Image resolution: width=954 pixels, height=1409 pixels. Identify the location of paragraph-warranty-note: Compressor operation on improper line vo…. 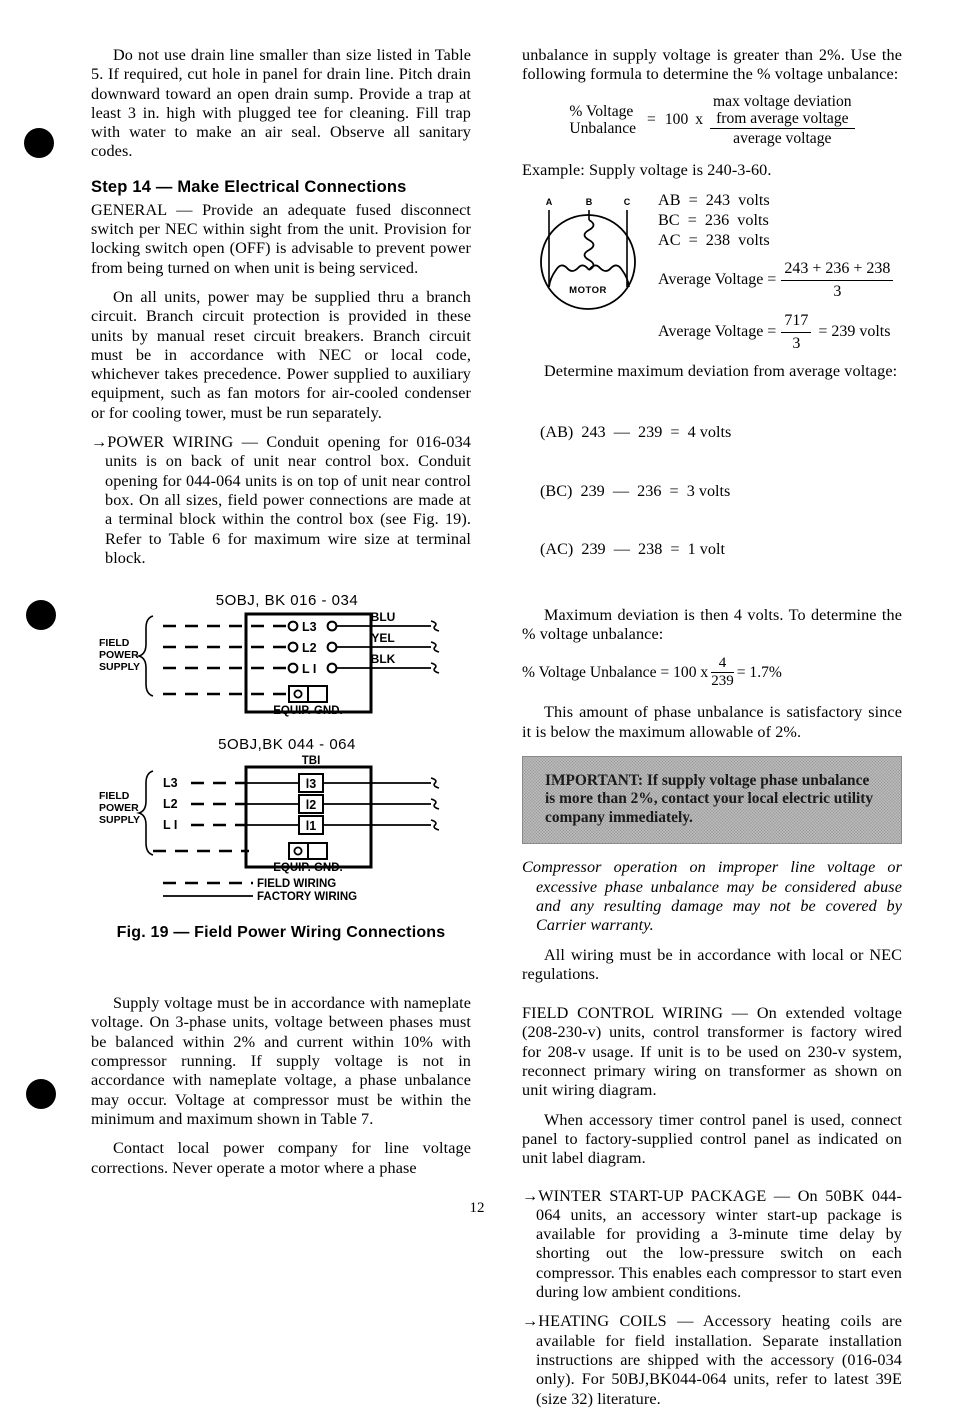
(712, 896).